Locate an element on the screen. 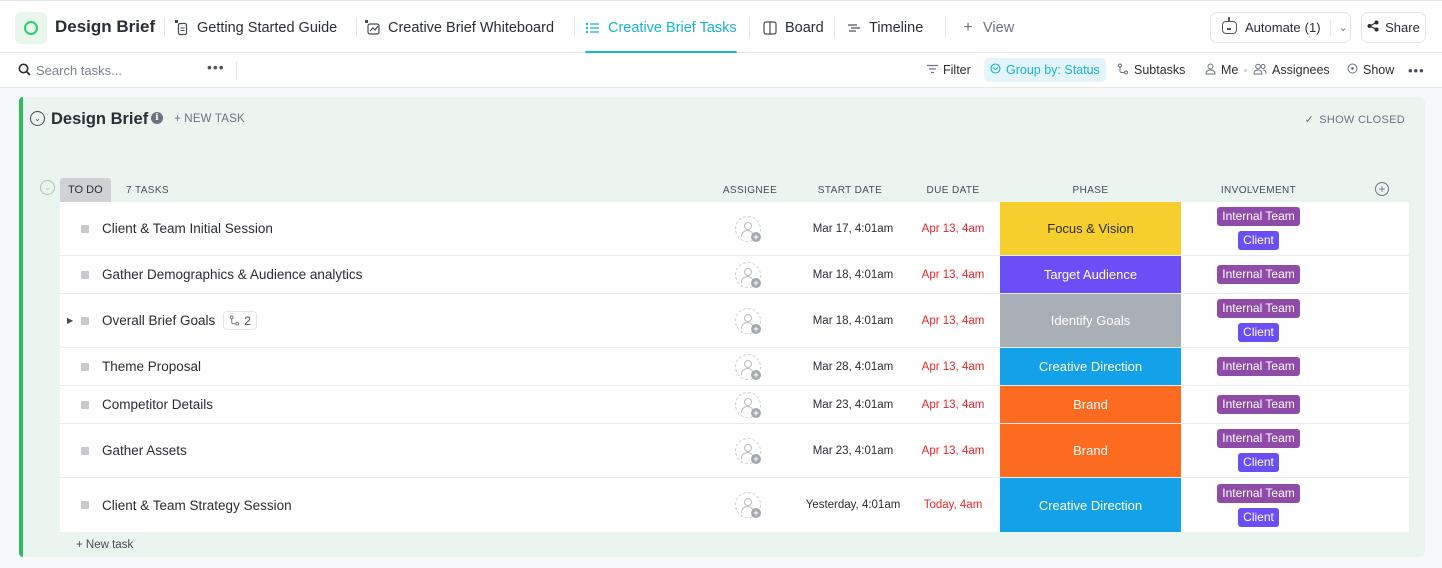 The image size is (1442, 568). me-filter-button: Me is located at coordinates (1221, 70).